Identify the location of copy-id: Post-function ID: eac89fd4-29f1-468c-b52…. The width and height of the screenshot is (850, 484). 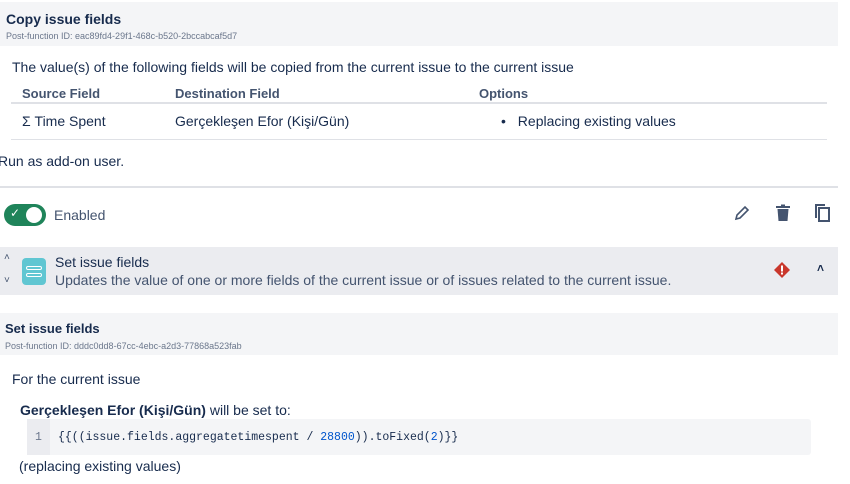
(122, 36).